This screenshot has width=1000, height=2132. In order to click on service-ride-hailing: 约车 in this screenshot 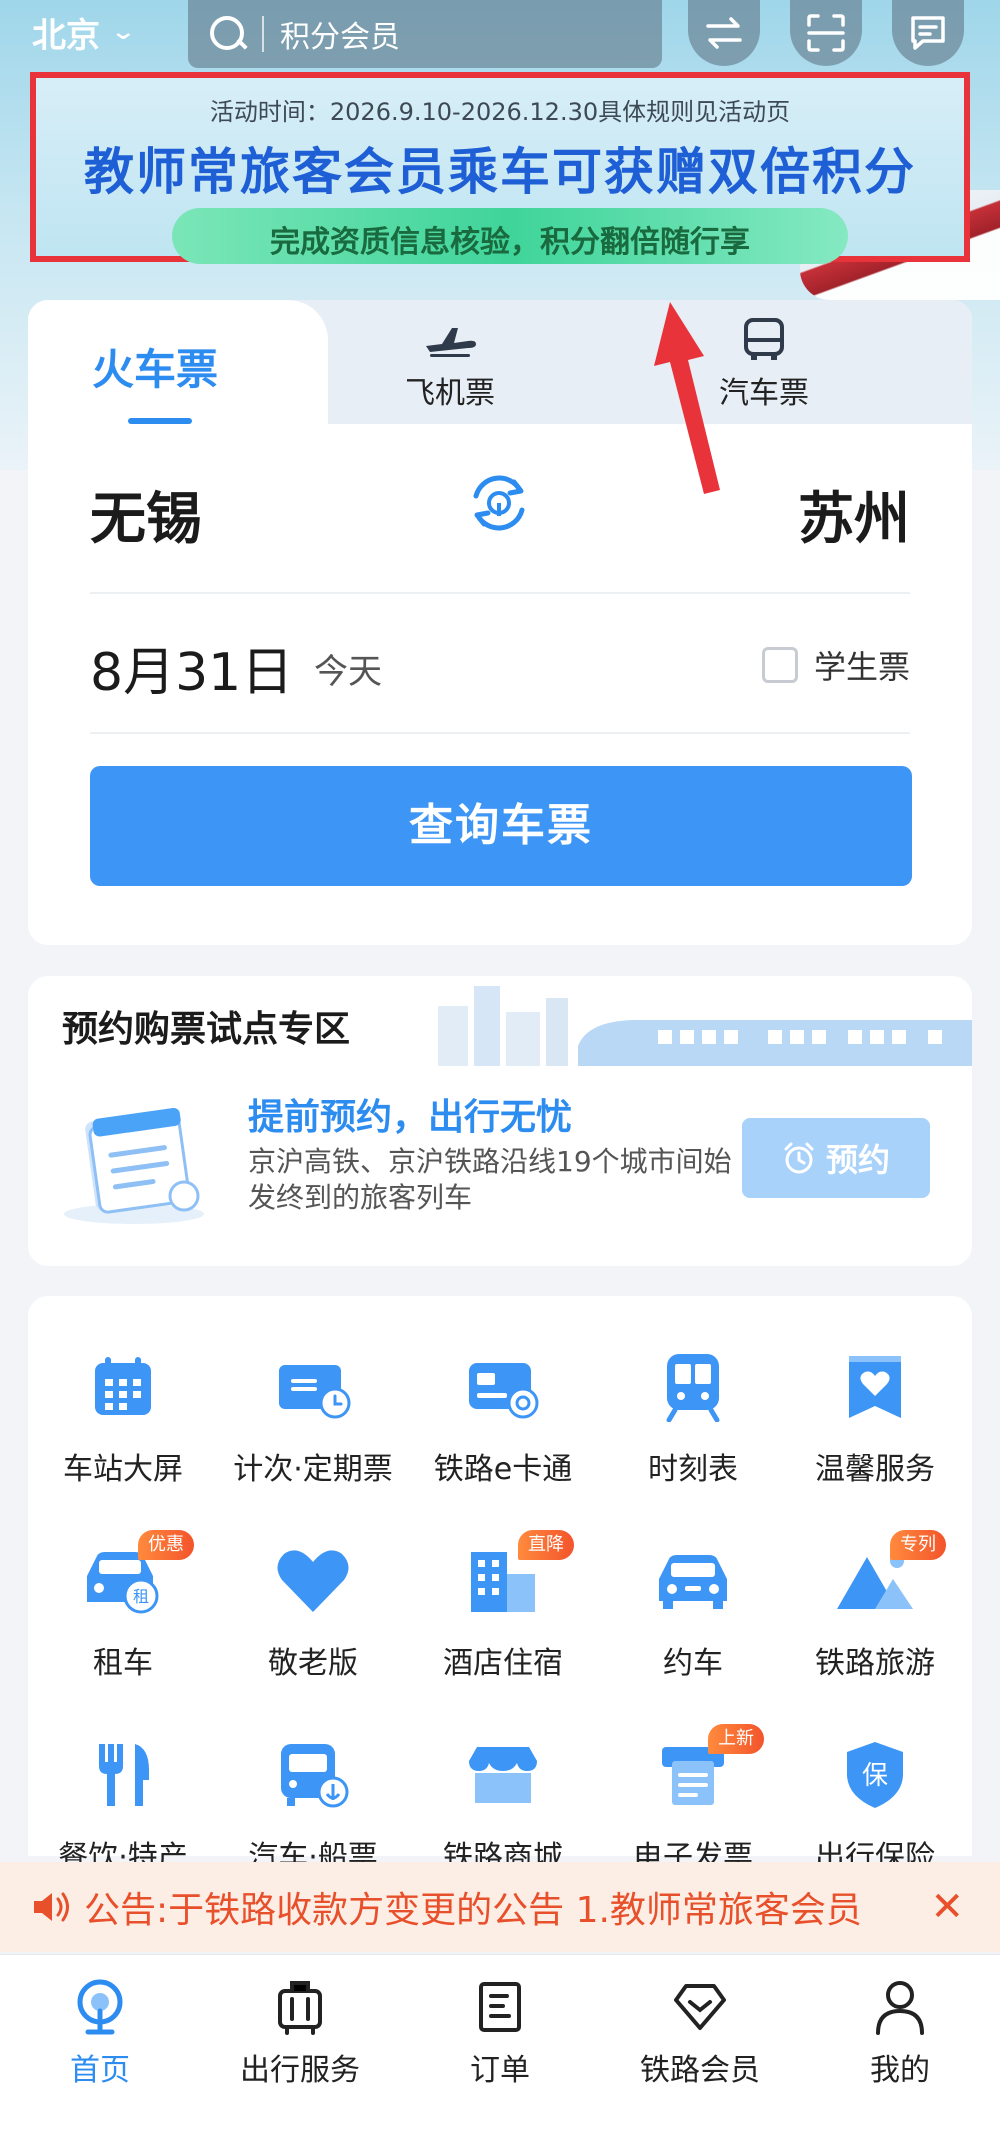, I will do `click(693, 1609)`.